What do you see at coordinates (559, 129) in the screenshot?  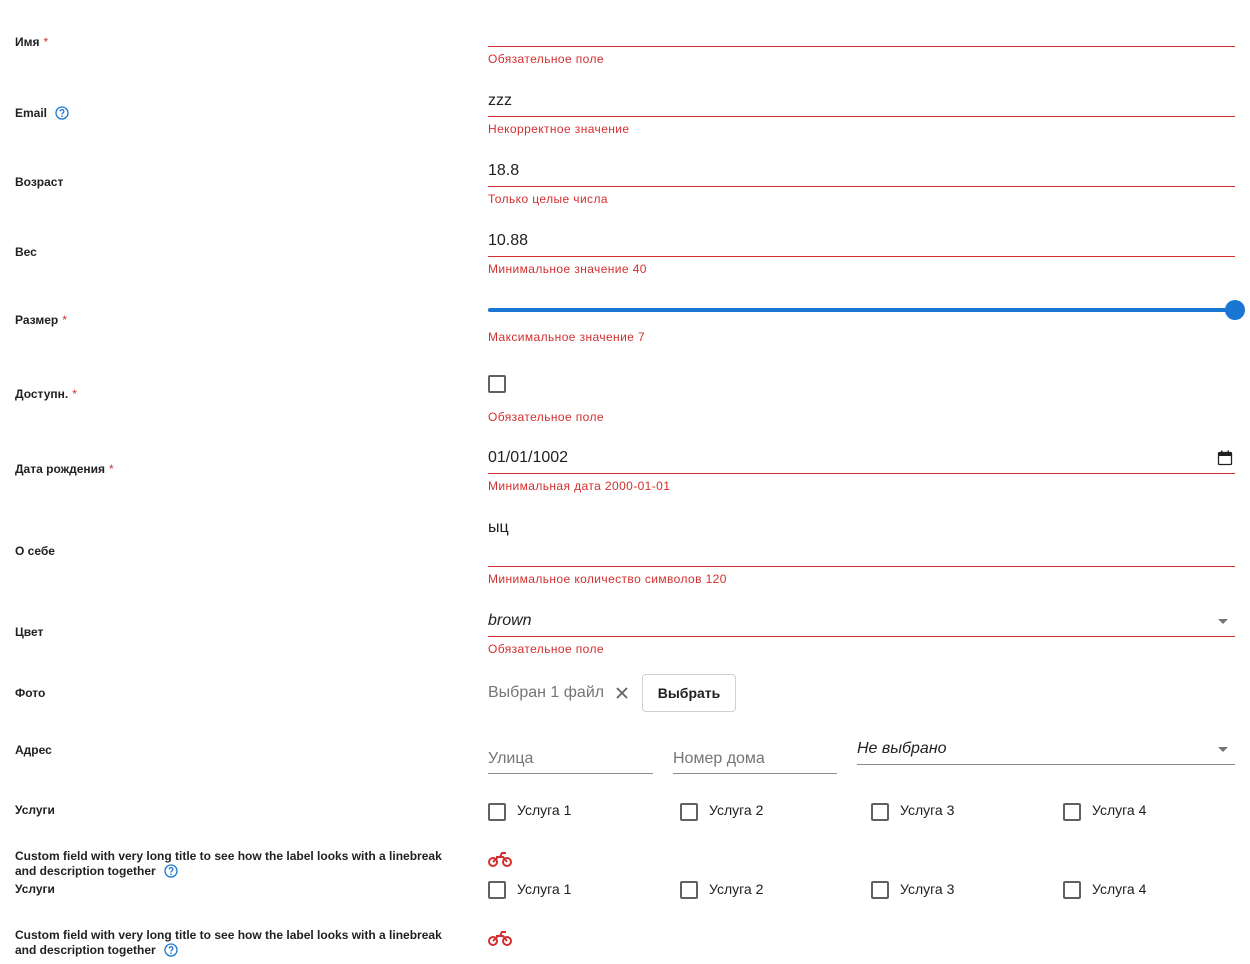 I see `email-error: Некорректное значение` at bounding box center [559, 129].